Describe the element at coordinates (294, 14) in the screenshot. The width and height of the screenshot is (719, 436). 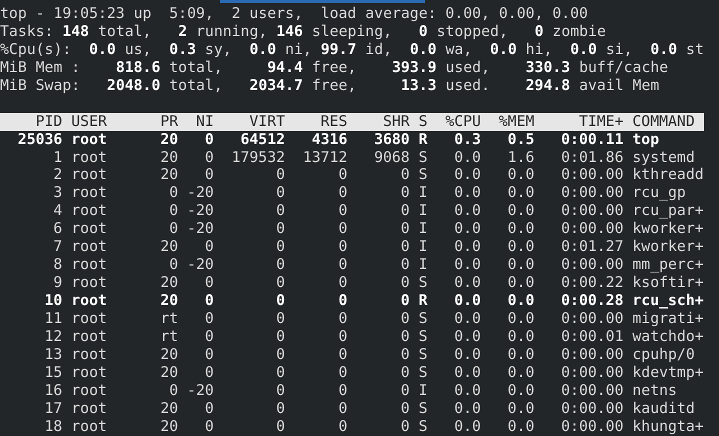
I see `summary-line: top - 19:05:23 up 5:09, 2 users, load average: 0.00, 0.00, 0.00` at that location.